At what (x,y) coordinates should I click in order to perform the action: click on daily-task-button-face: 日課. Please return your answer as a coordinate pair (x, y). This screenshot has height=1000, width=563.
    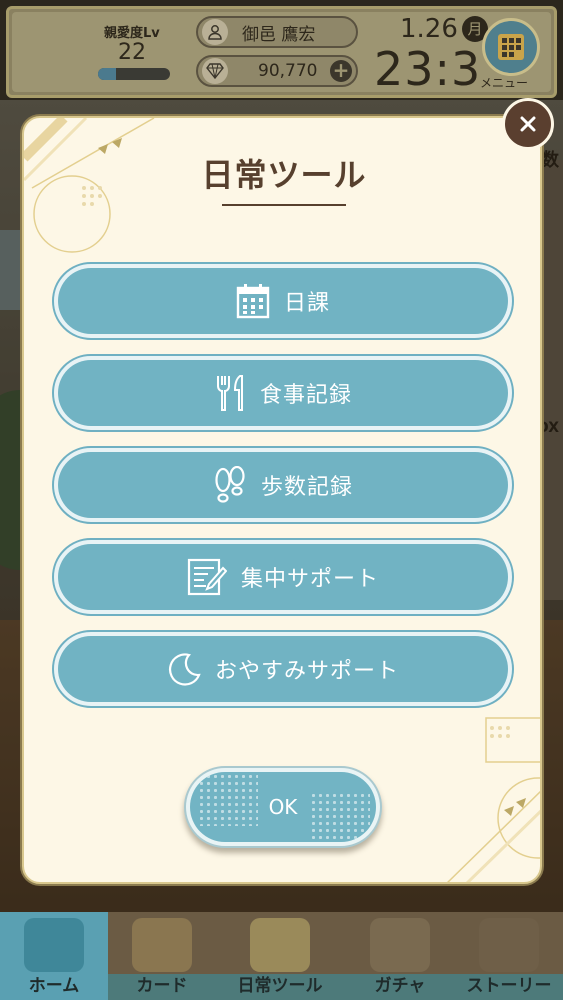
    Looking at the image, I should click on (283, 301).